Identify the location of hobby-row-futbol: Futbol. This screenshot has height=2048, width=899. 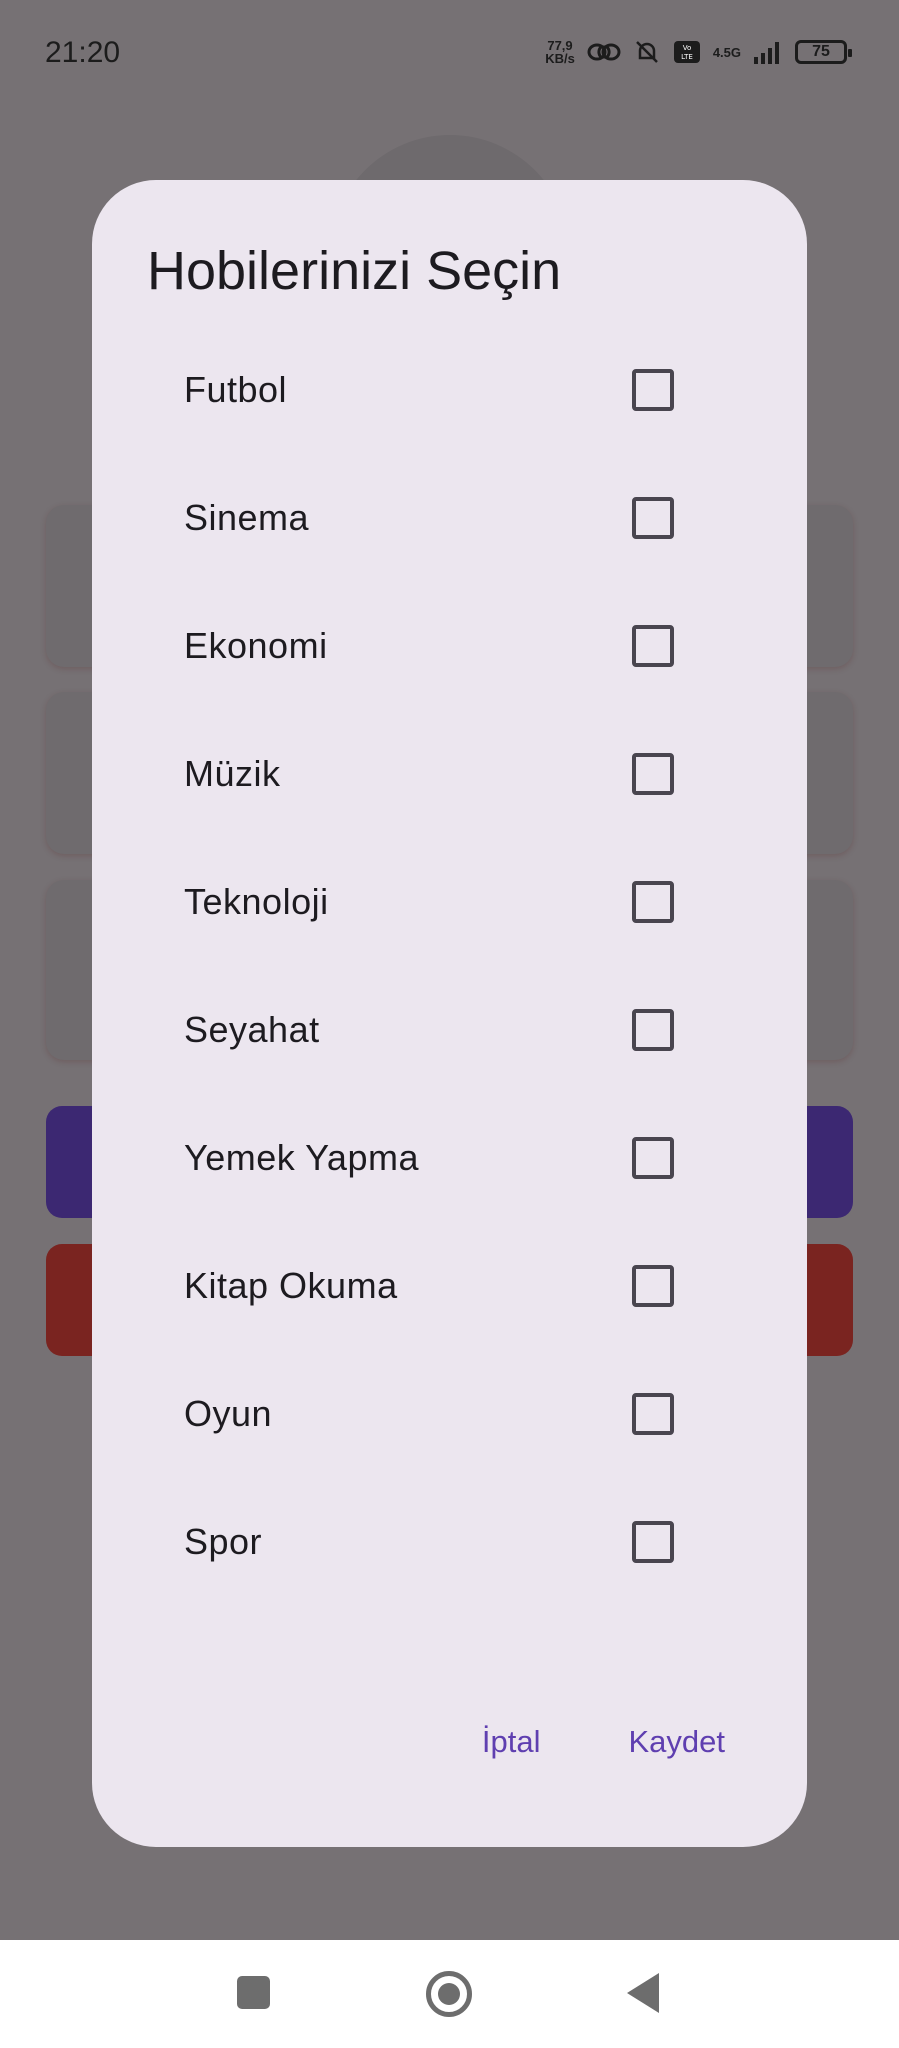
(449, 409).